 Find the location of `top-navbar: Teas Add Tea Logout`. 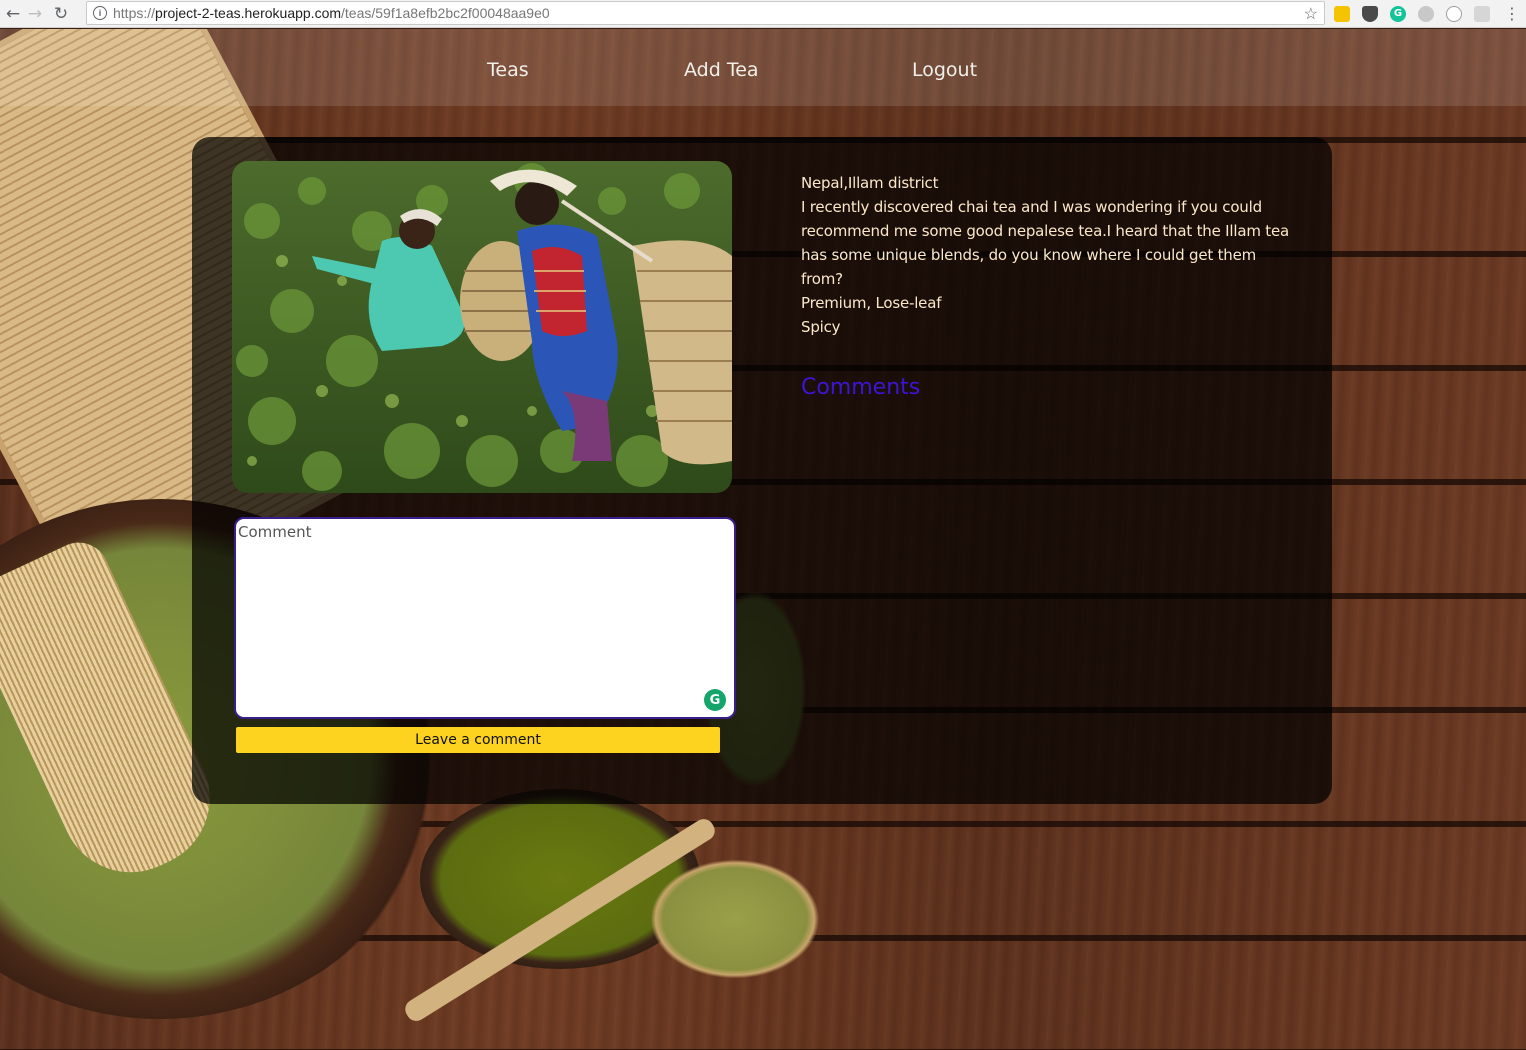

top-navbar: Teas Add Tea Logout is located at coordinates (763, 67).